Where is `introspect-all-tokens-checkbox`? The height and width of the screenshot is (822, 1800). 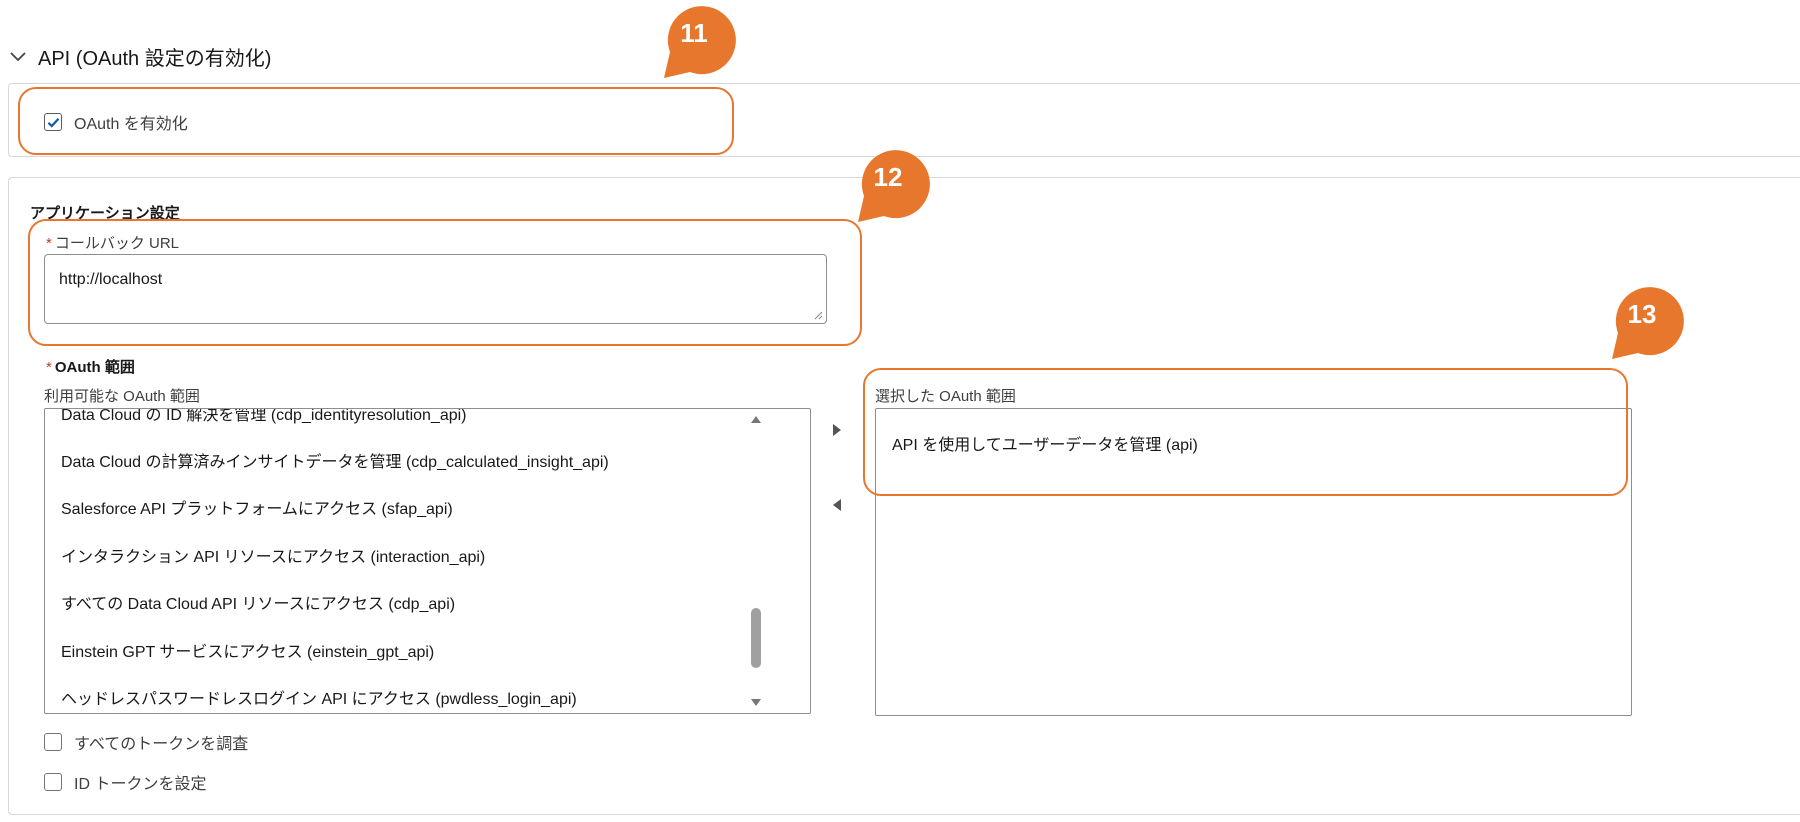
introspect-all-tokens-checkbox is located at coordinates (53, 742).